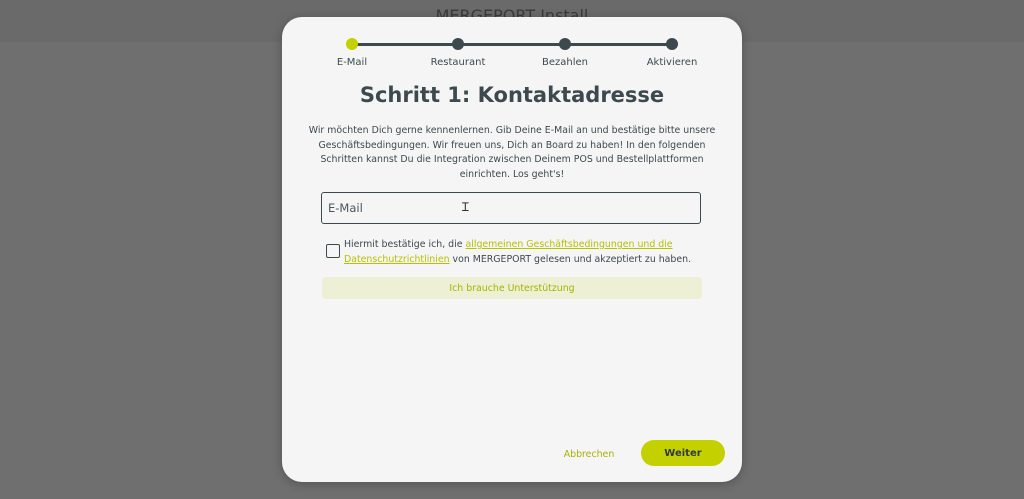  I want to click on next-button: Weiter, so click(683, 453).